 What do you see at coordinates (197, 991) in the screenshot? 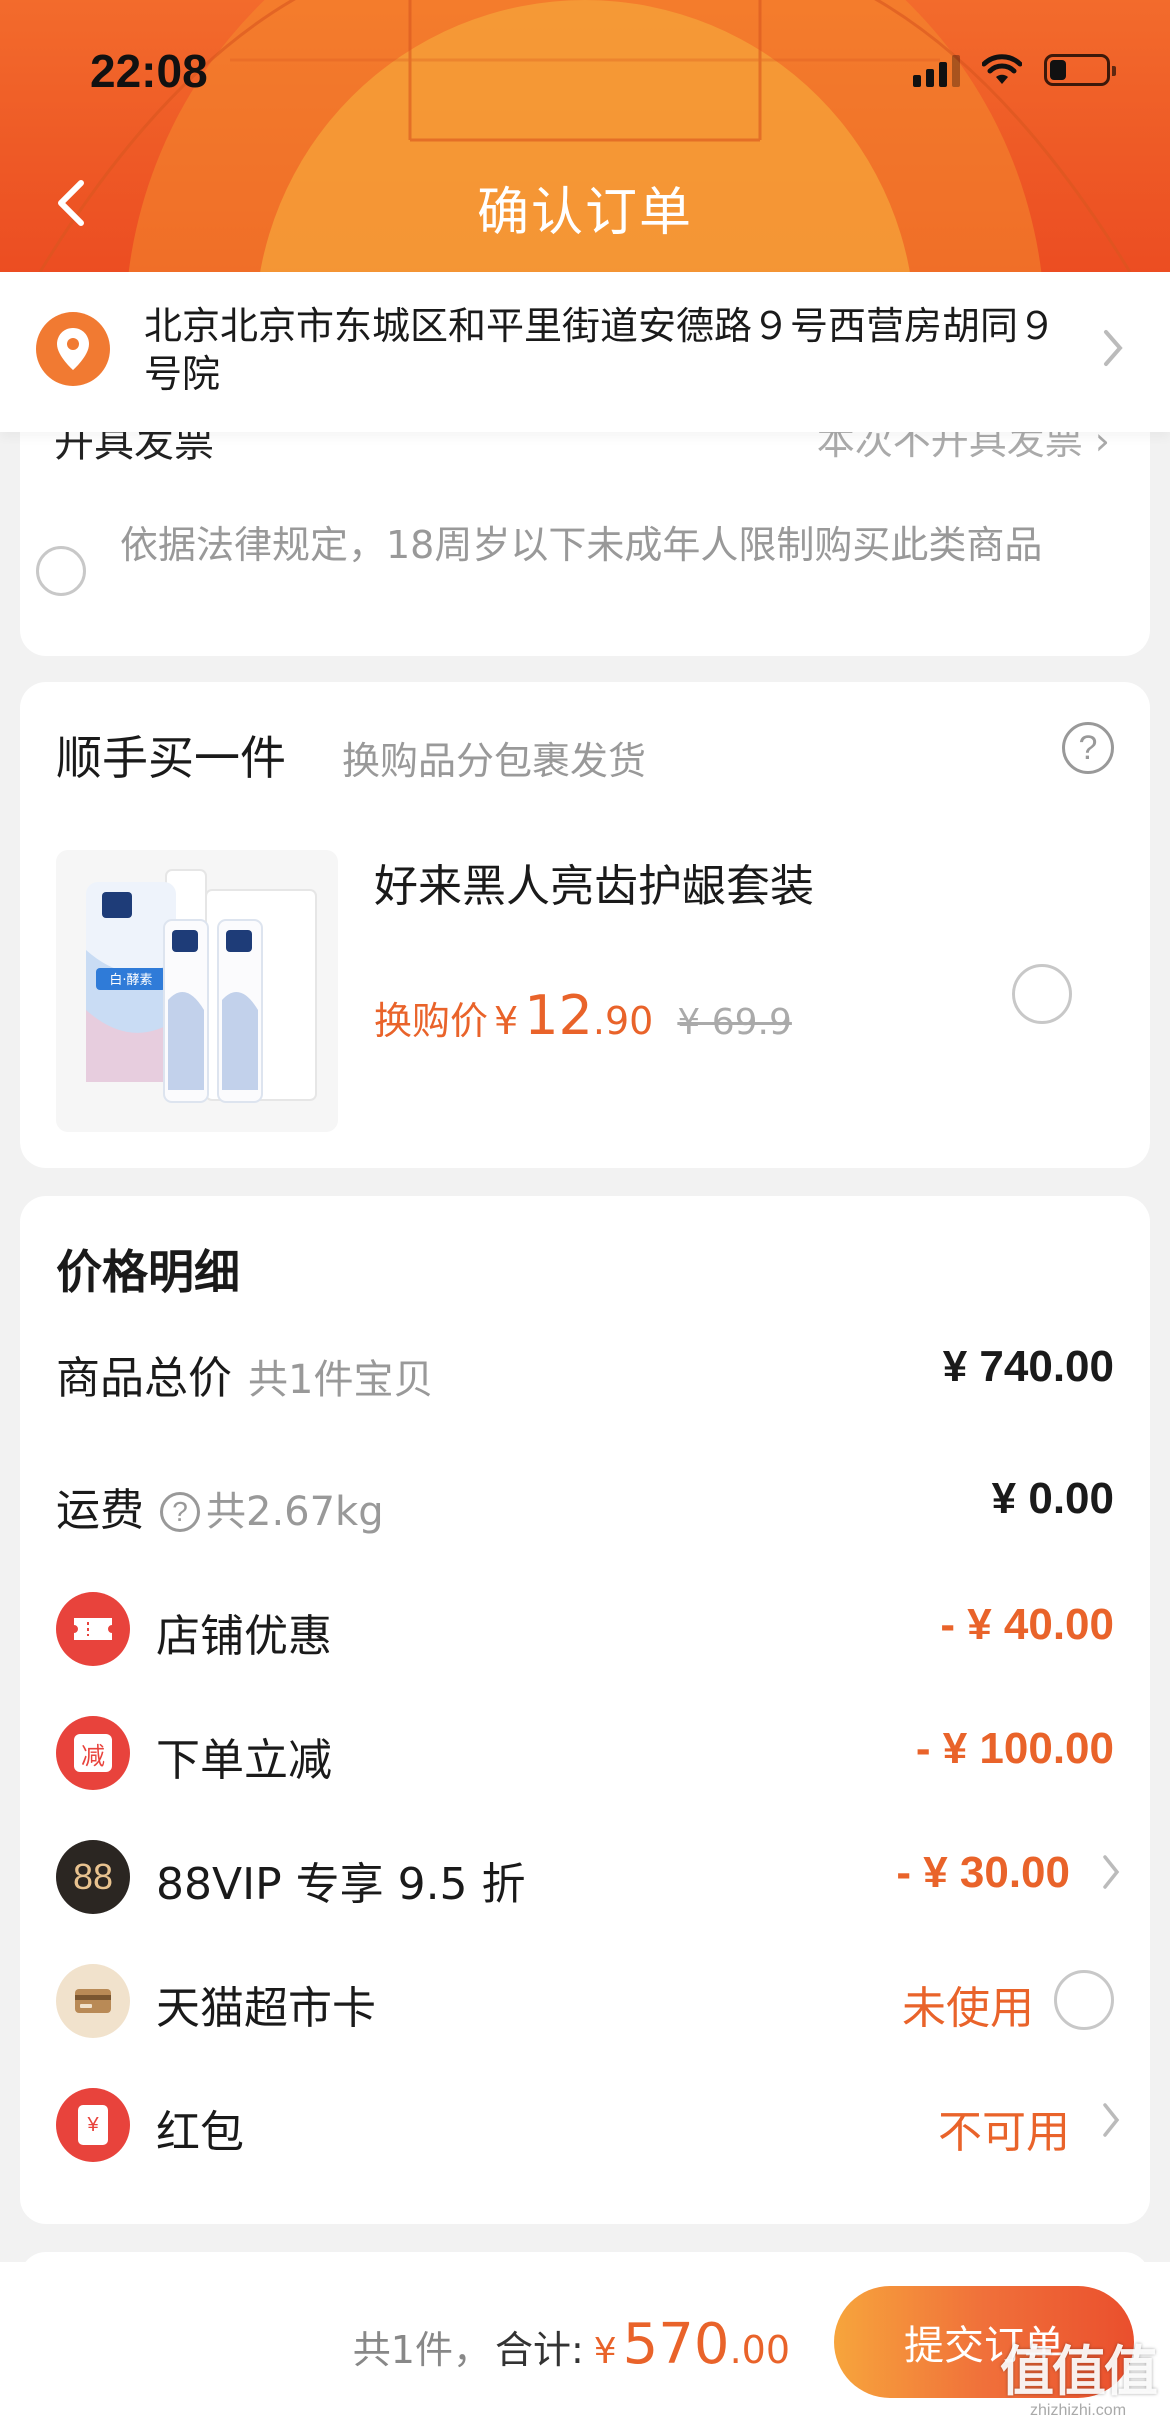
I see `product-image: 白·酵素` at bounding box center [197, 991].